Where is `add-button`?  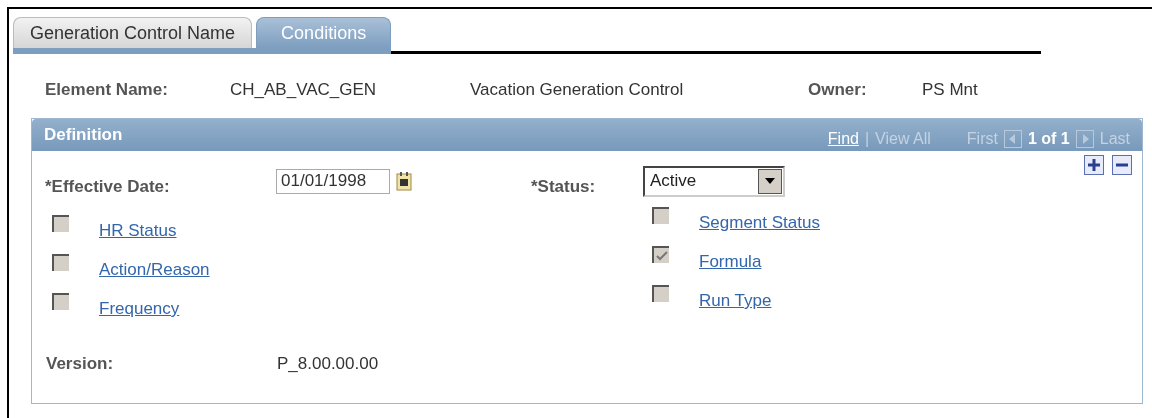 add-button is located at coordinates (1094, 165).